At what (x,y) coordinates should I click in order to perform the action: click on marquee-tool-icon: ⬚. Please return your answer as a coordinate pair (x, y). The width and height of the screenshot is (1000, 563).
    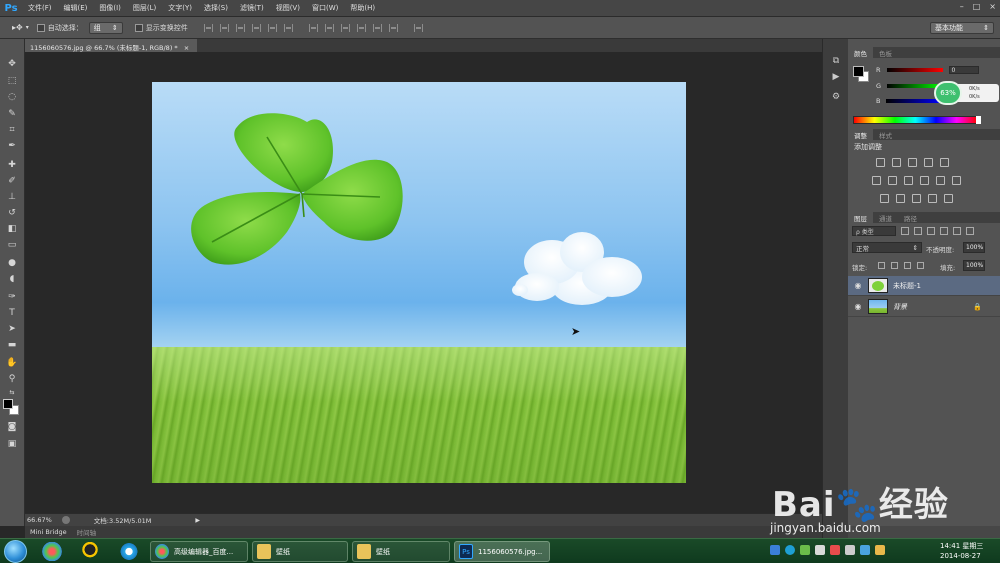
    Looking at the image, I should click on (12, 80).